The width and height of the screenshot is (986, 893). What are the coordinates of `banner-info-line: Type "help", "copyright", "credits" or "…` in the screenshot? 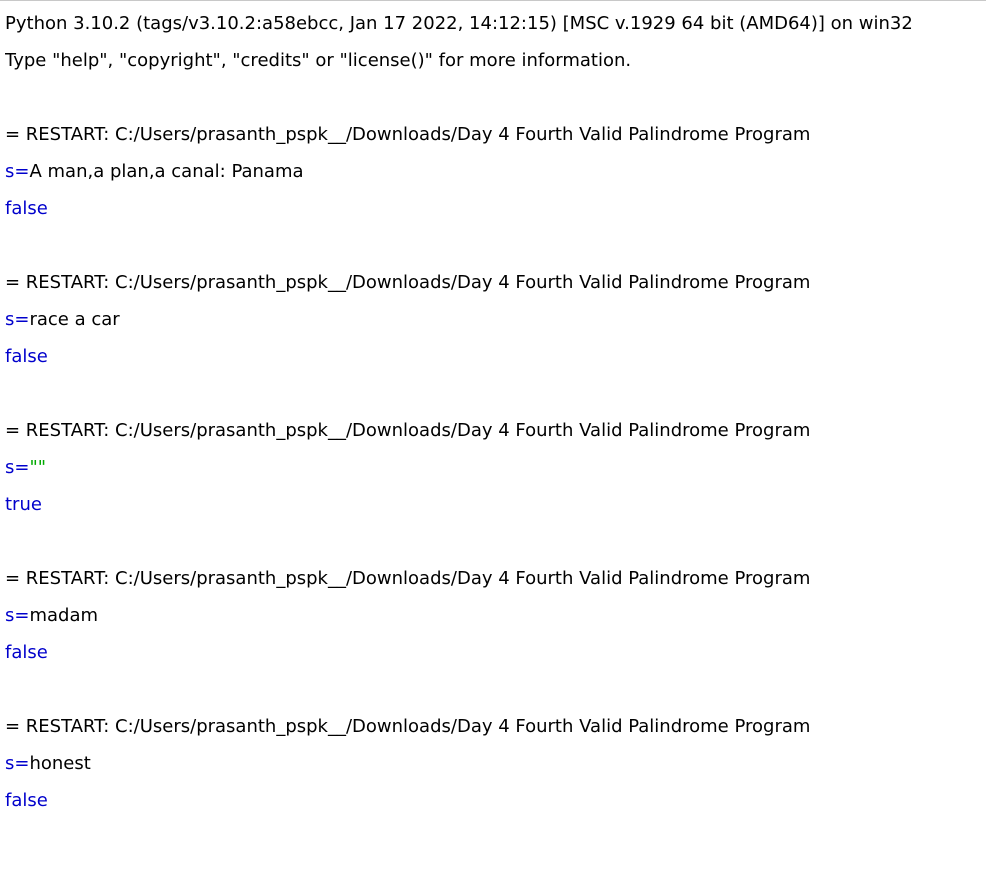 It's located at (318, 60).